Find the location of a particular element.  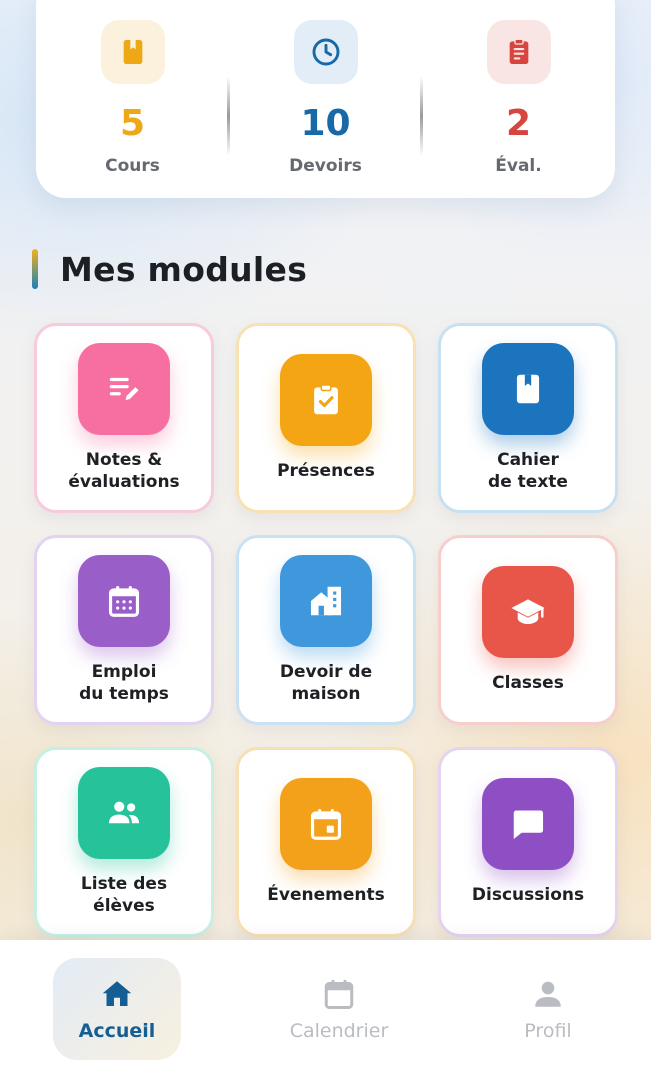

clipboard-check-icon is located at coordinates (326, 399).